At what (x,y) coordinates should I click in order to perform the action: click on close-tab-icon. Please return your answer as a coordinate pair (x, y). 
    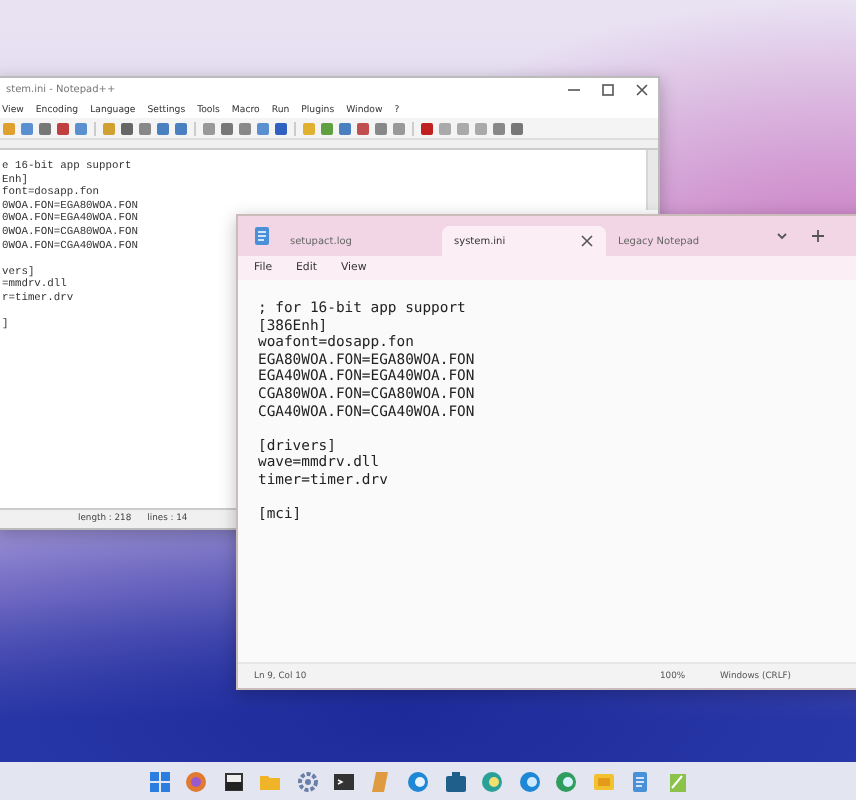
    Looking at the image, I should click on (587, 241).